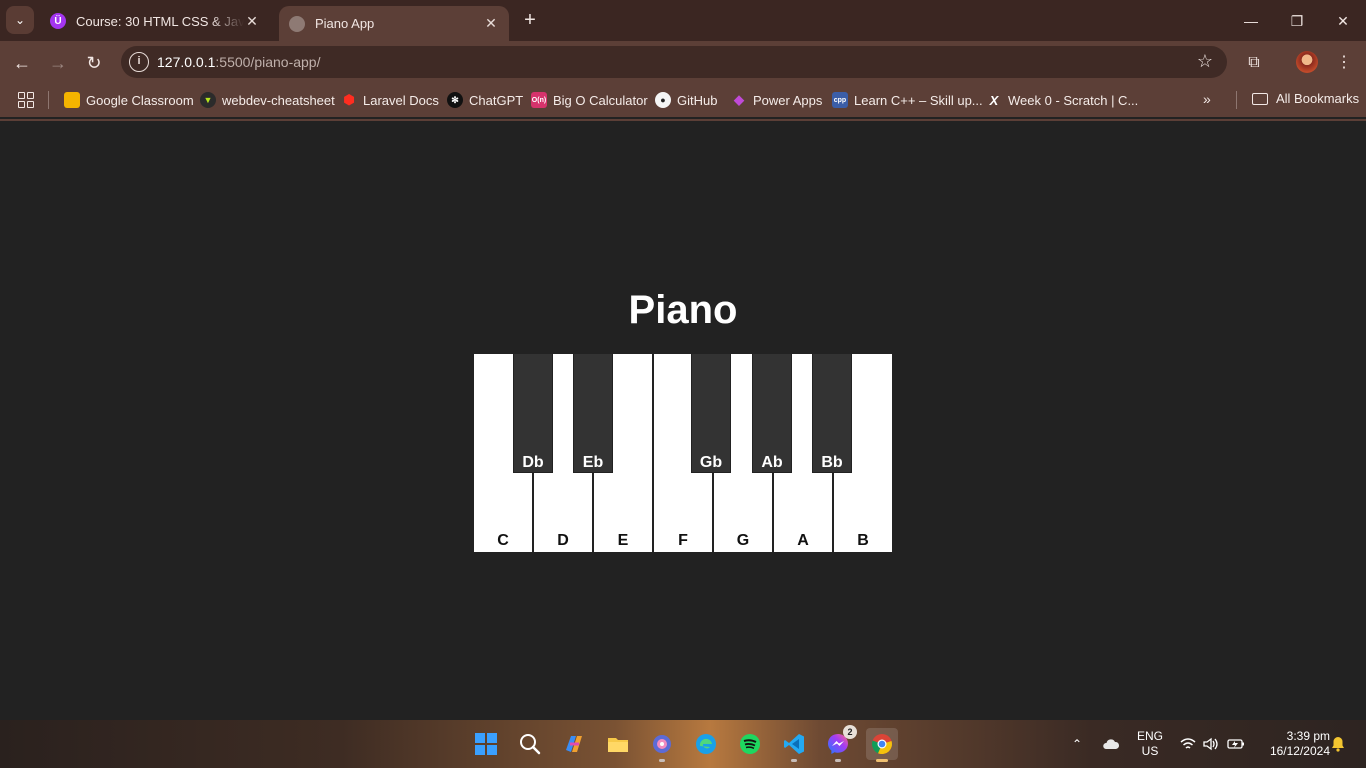 The width and height of the screenshot is (1366, 768). What do you see at coordinates (139, 62) in the screenshot?
I see `site-info-icon: i` at bounding box center [139, 62].